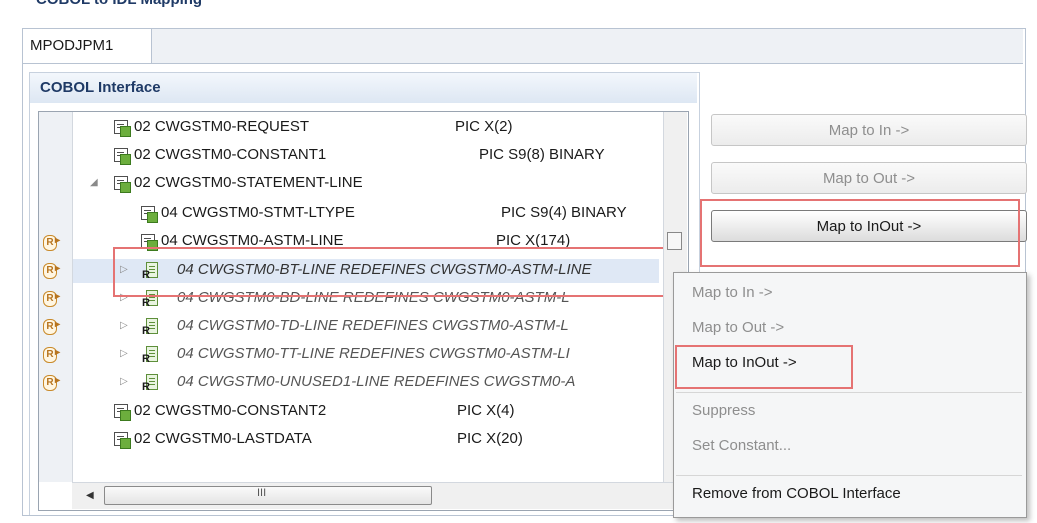 This screenshot has width=1037, height=523. Describe the element at coordinates (90, 495) in the screenshot. I see `scroll-left-arrow-icon: ◀` at that location.